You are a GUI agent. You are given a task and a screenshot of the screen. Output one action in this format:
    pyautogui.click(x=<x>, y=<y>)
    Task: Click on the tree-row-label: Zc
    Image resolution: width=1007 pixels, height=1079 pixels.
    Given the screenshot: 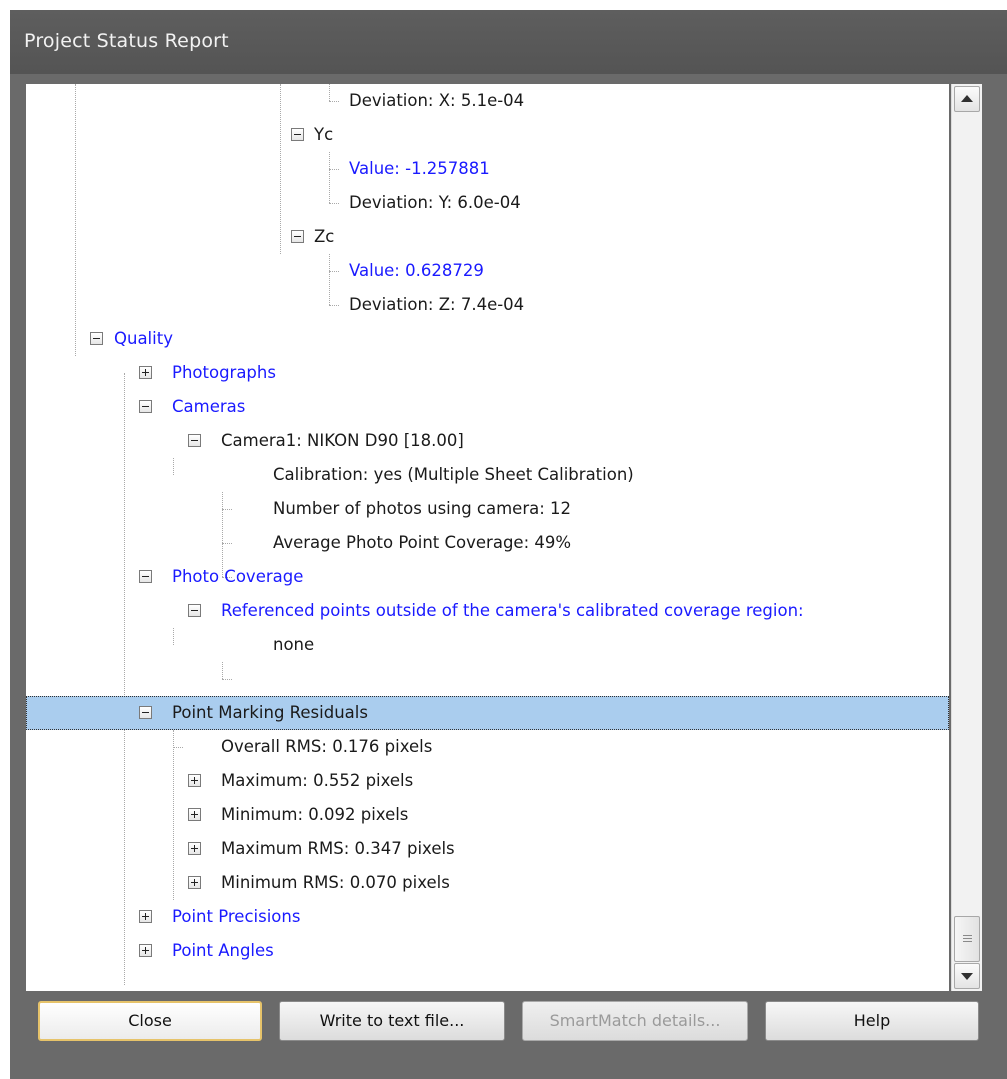 What is the action you would take?
    pyautogui.click(x=324, y=236)
    